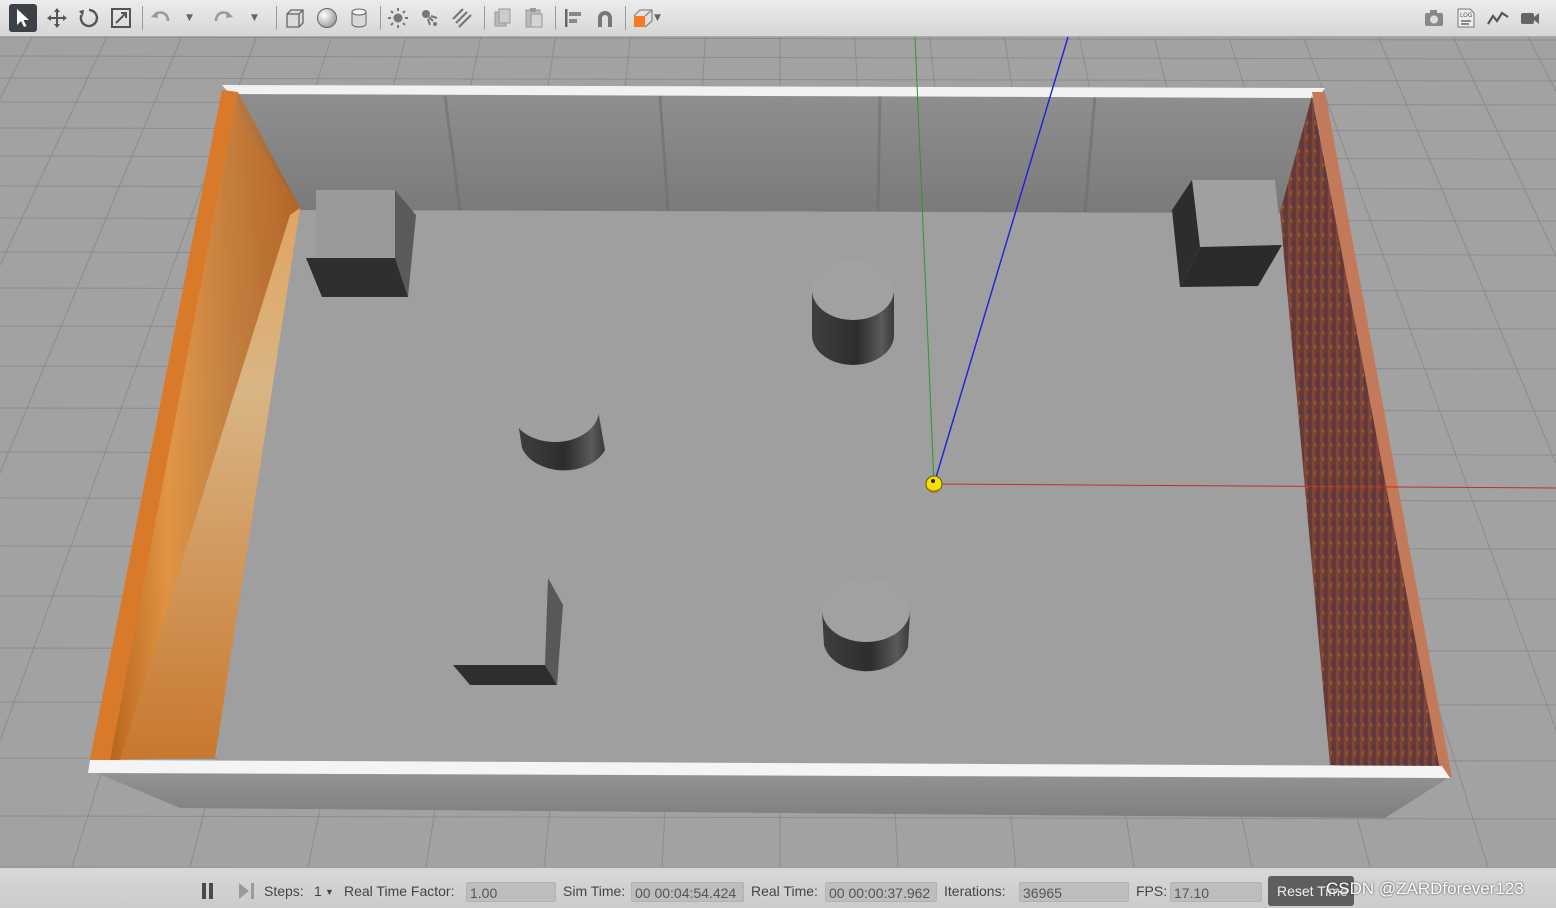 The width and height of the screenshot is (1556, 908). What do you see at coordinates (1216, 892) in the screenshot?
I see `fps-field: 17.10` at bounding box center [1216, 892].